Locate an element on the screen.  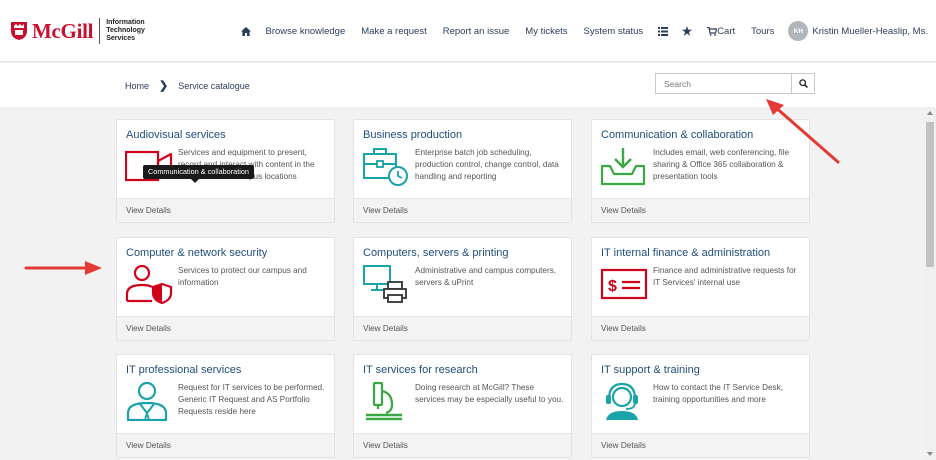
home-nav-button is located at coordinates (246, 31).